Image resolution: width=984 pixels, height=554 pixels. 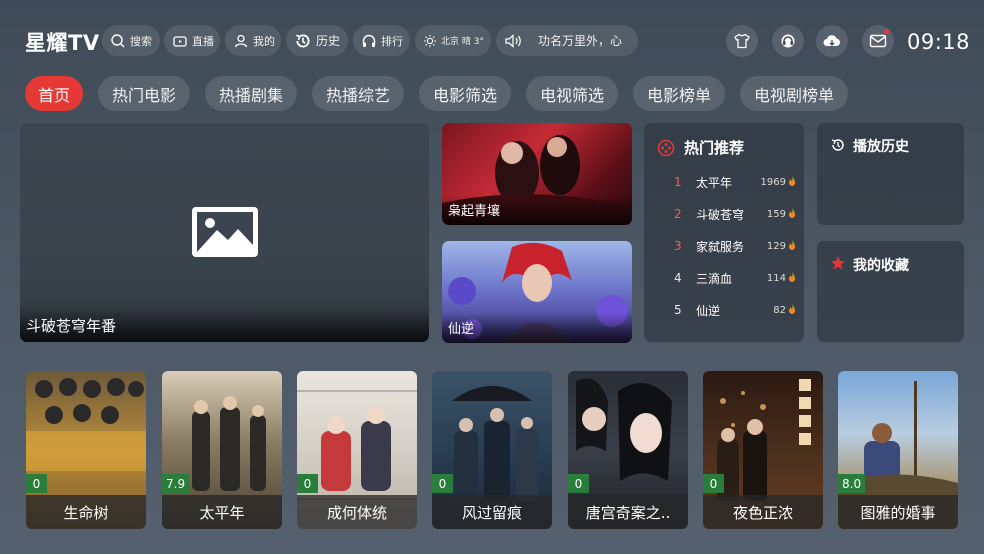 I want to click on poster-card: 0 成何体统, so click(x=357, y=450).